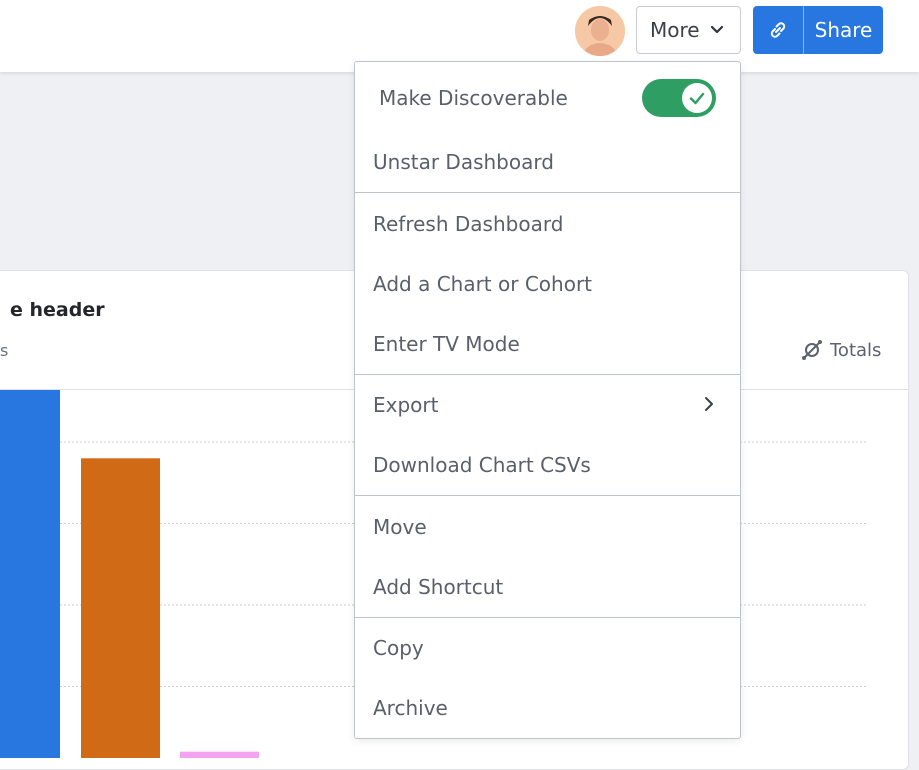  Describe the element at coordinates (410, 708) in the screenshot. I see `menu-item-archive: Archive` at that location.